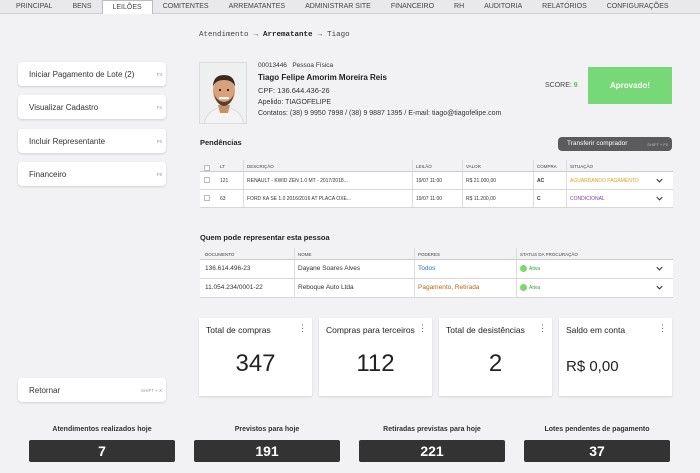 This screenshot has width=700, height=473. I want to click on nav-tab-principal: PRINCIPAL, so click(34, 6).